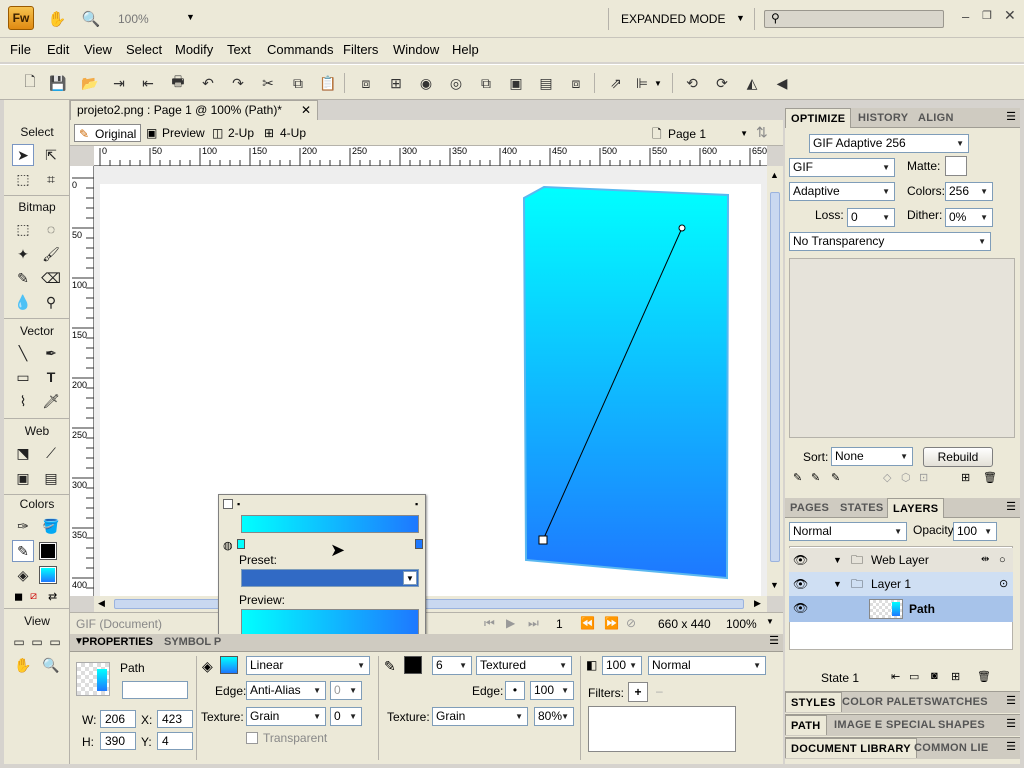 This screenshot has height=768, width=1024. What do you see at coordinates (346, 716) in the screenshot?
I see `fill-texture-value: 0` at bounding box center [346, 716].